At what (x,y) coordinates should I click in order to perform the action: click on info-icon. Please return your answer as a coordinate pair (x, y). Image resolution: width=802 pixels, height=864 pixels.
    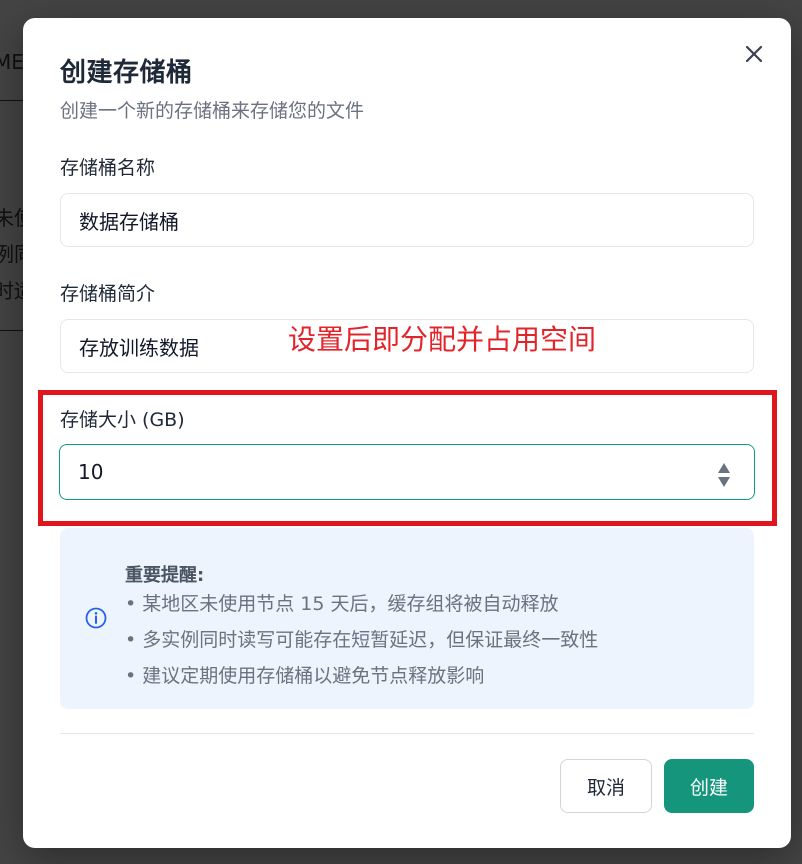
    Looking at the image, I should click on (96, 618).